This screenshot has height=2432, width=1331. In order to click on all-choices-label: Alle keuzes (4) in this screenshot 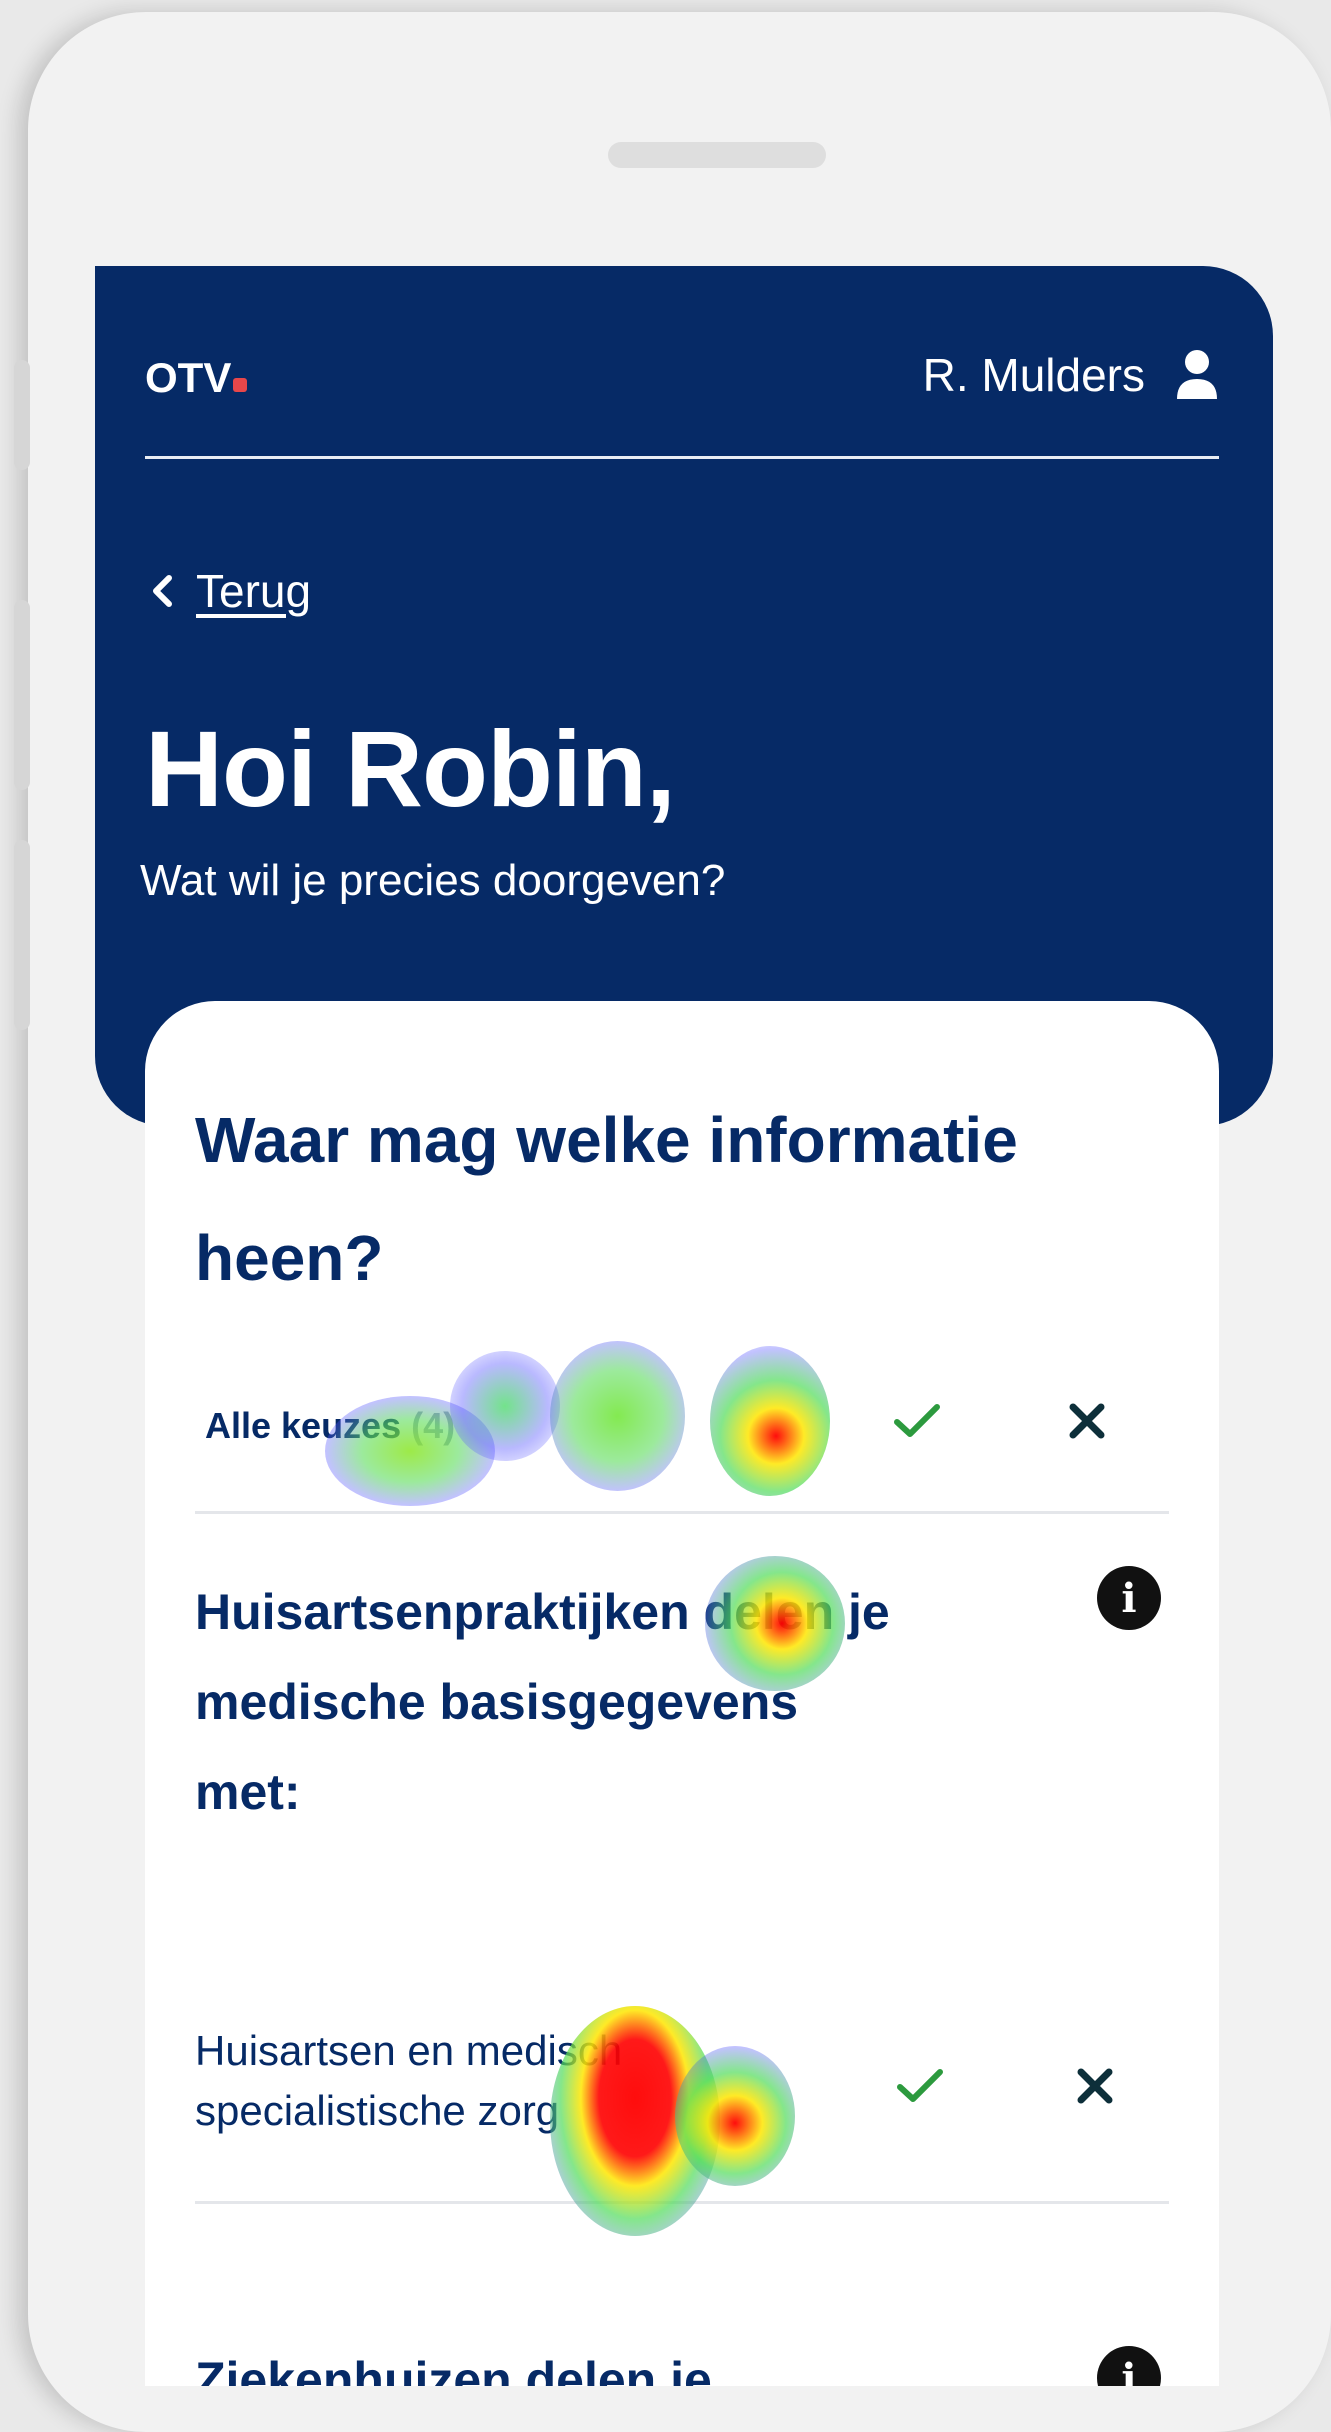, I will do `click(330, 1426)`.